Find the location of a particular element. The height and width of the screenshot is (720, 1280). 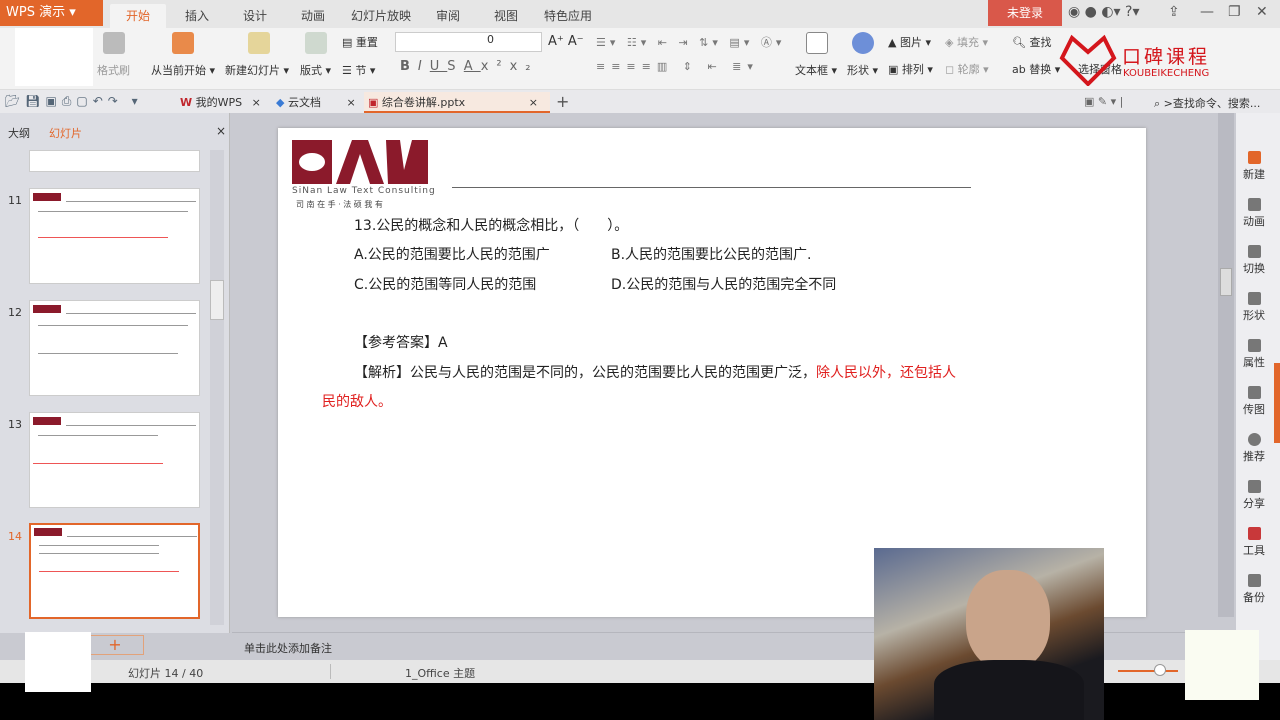

format-painter-icon is located at coordinates (114, 43).